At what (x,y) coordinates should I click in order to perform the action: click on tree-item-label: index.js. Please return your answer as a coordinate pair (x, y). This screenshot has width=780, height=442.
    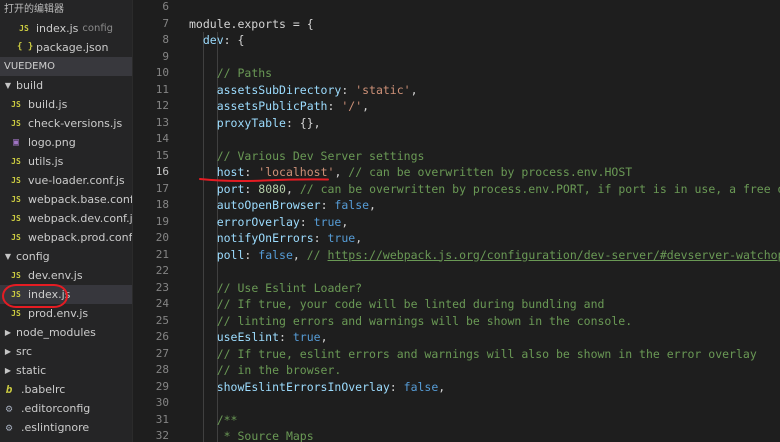
    Looking at the image, I should click on (49, 294).